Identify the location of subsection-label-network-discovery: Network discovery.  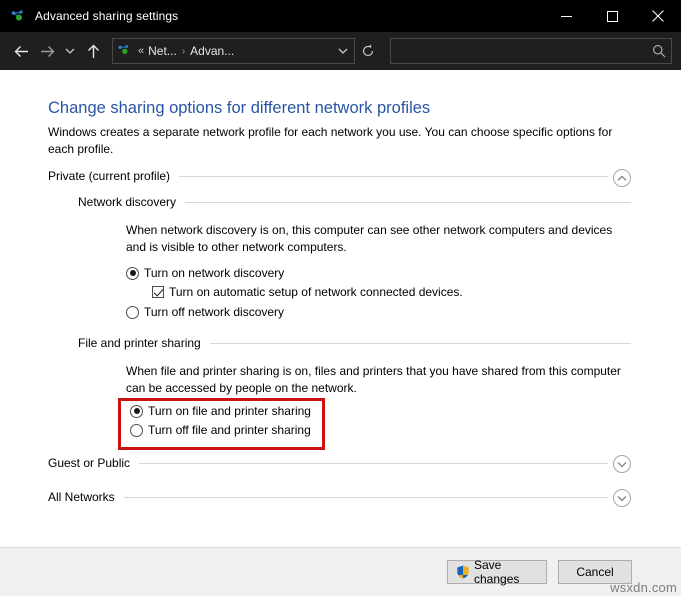
(127, 202).